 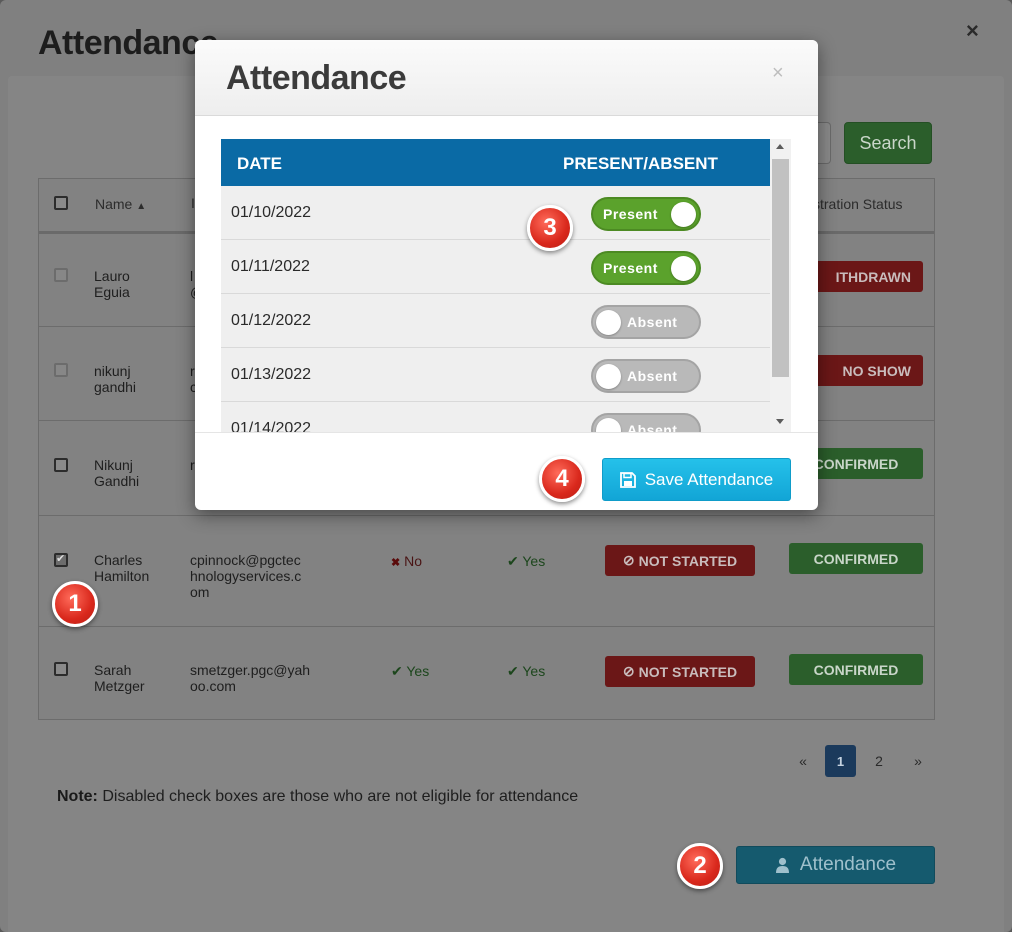 I want to click on attendance-date: 01/13/2022, so click(x=271, y=374).